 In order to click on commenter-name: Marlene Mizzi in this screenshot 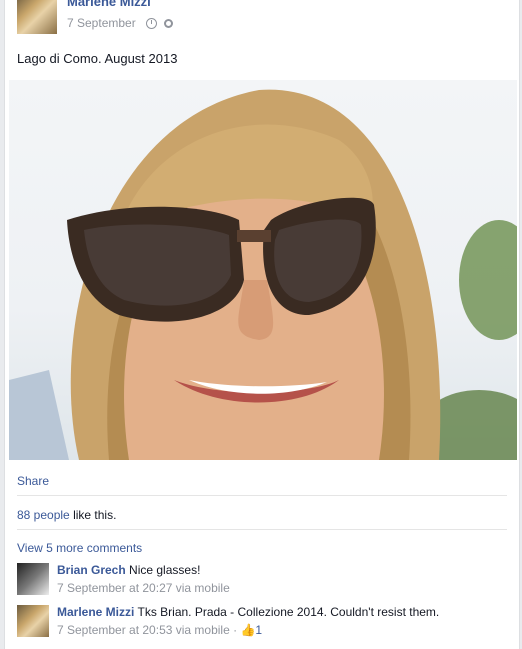, I will do `click(95, 612)`.